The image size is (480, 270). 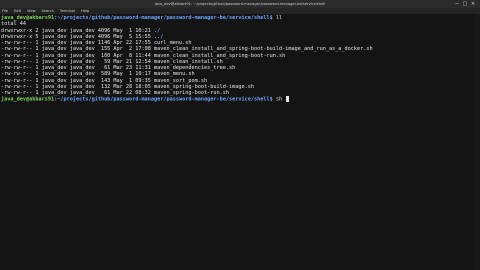 I want to click on row-name: maven_spring-boot-run.sh, so click(x=192, y=93).